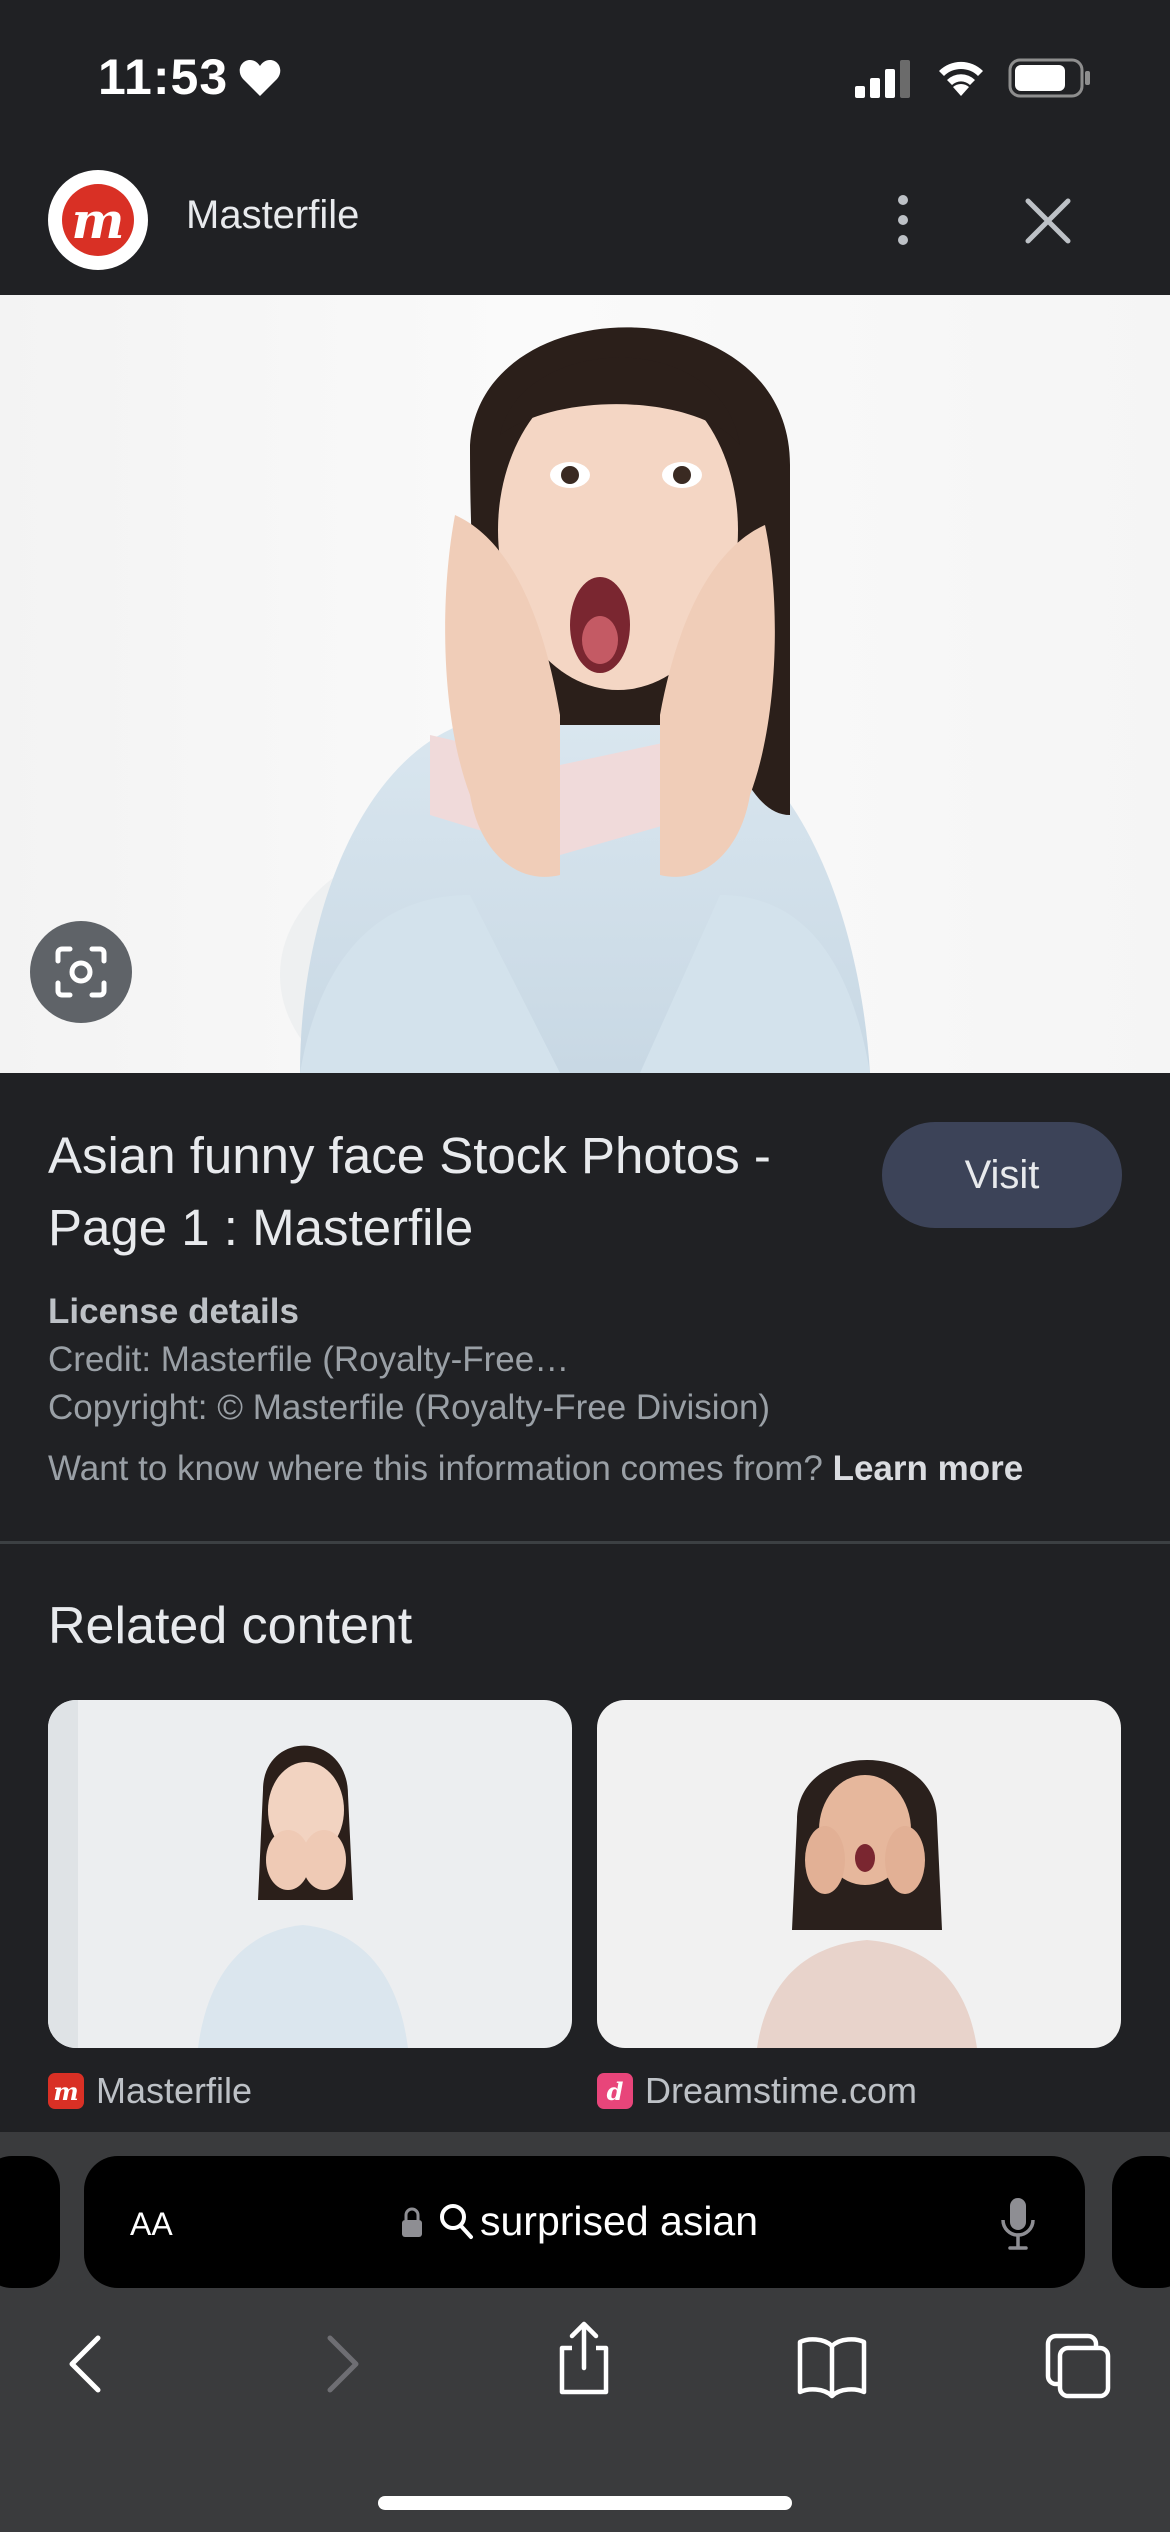 This screenshot has height=2532, width=1170. Describe the element at coordinates (66, 2091) in the screenshot. I see `masterfile-favicon: m` at that location.